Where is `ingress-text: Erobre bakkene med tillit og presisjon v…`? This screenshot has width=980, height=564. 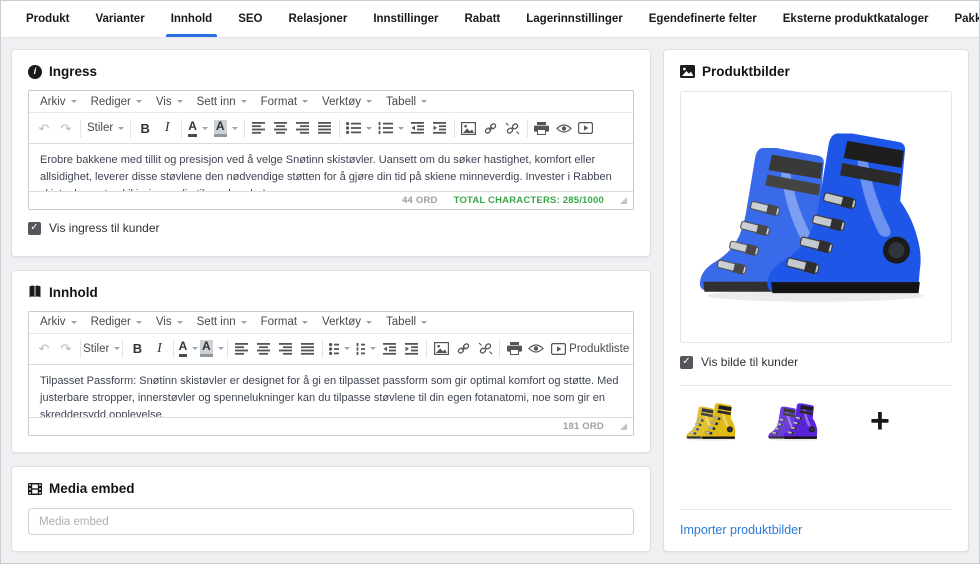 ingress-text: Erobre bakkene med tillit og presisjon v… is located at coordinates (326, 172).